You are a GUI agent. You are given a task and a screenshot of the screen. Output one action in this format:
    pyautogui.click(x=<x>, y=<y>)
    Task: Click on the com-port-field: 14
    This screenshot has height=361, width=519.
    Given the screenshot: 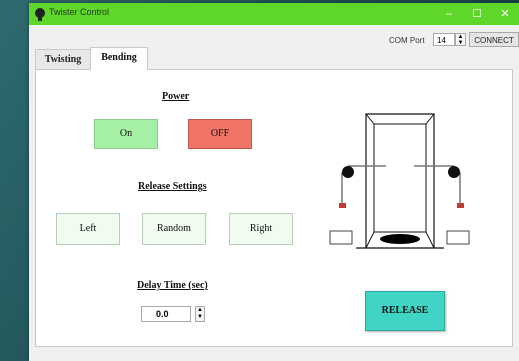 What is the action you would take?
    pyautogui.click(x=444, y=39)
    